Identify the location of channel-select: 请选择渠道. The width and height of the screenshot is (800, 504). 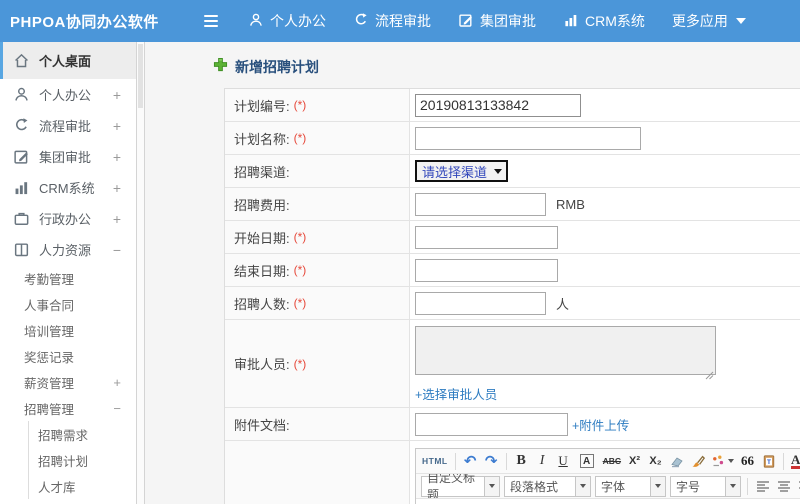
(462, 171).